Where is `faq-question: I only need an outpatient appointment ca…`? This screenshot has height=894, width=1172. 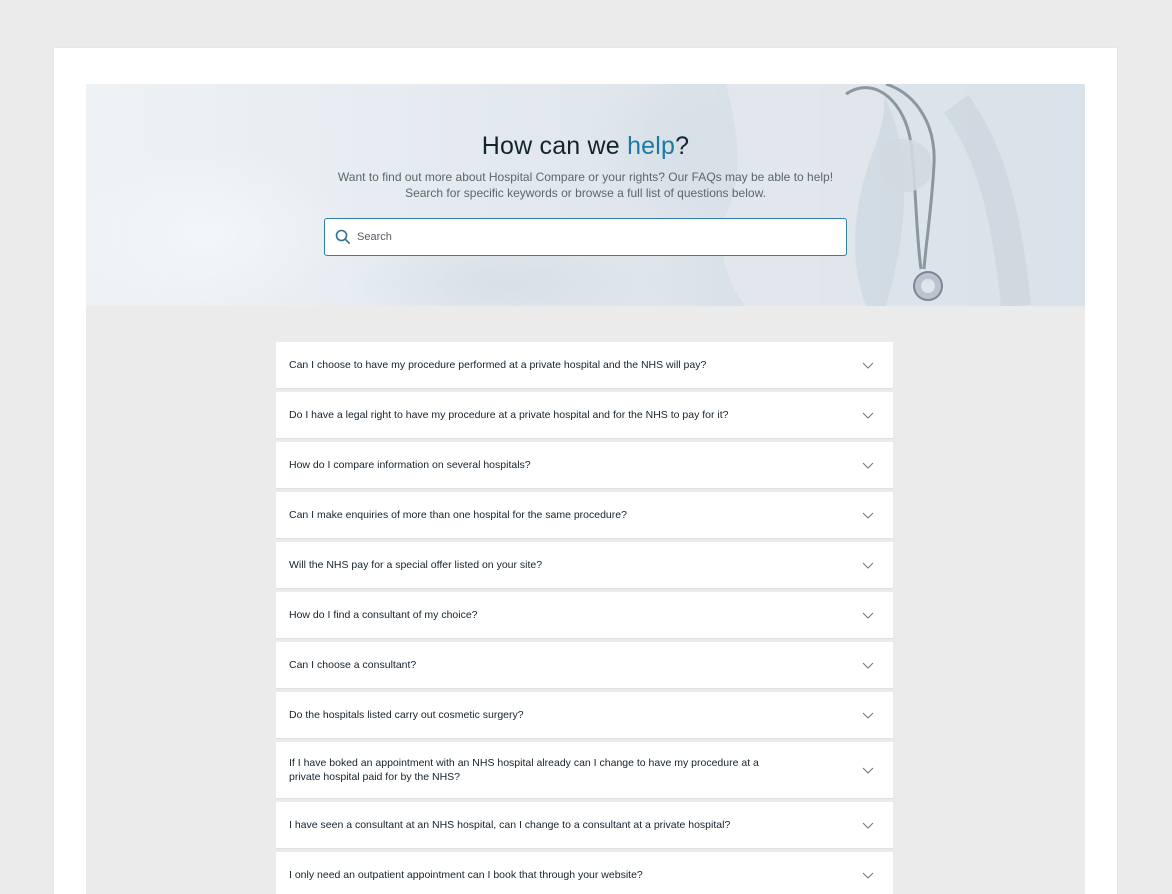 faq-question: I only need an outpatient appointment ca… is located at coordinates (466, 875).